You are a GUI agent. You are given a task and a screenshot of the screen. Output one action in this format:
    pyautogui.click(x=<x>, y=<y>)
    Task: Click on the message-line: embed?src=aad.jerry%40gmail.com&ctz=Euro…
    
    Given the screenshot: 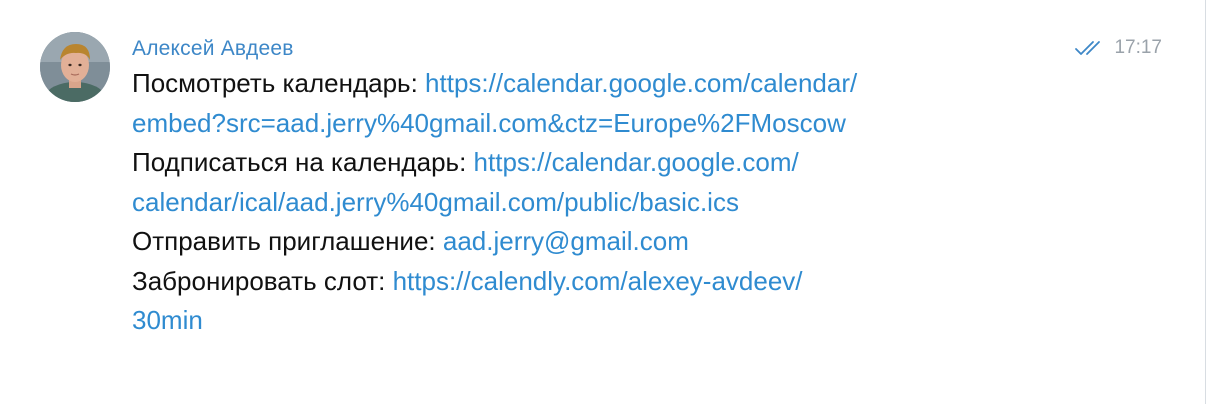 What is the action you would take?
    pyautogui.click(x=597, y=124)
    